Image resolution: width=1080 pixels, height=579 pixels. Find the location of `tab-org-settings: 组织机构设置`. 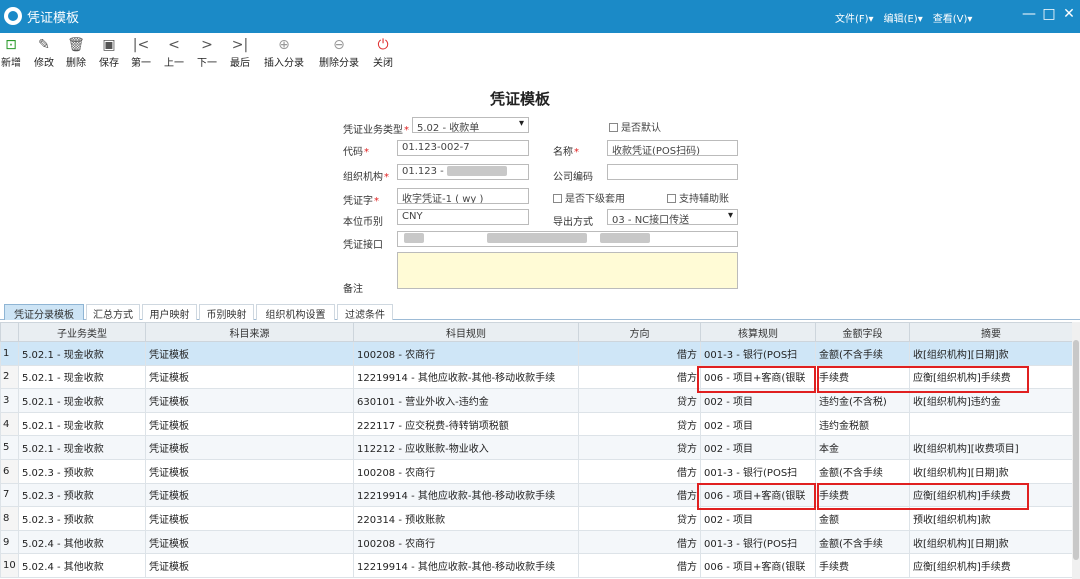

tab-org-settings: 组织机构设置 is located at coordinates (295, 312).